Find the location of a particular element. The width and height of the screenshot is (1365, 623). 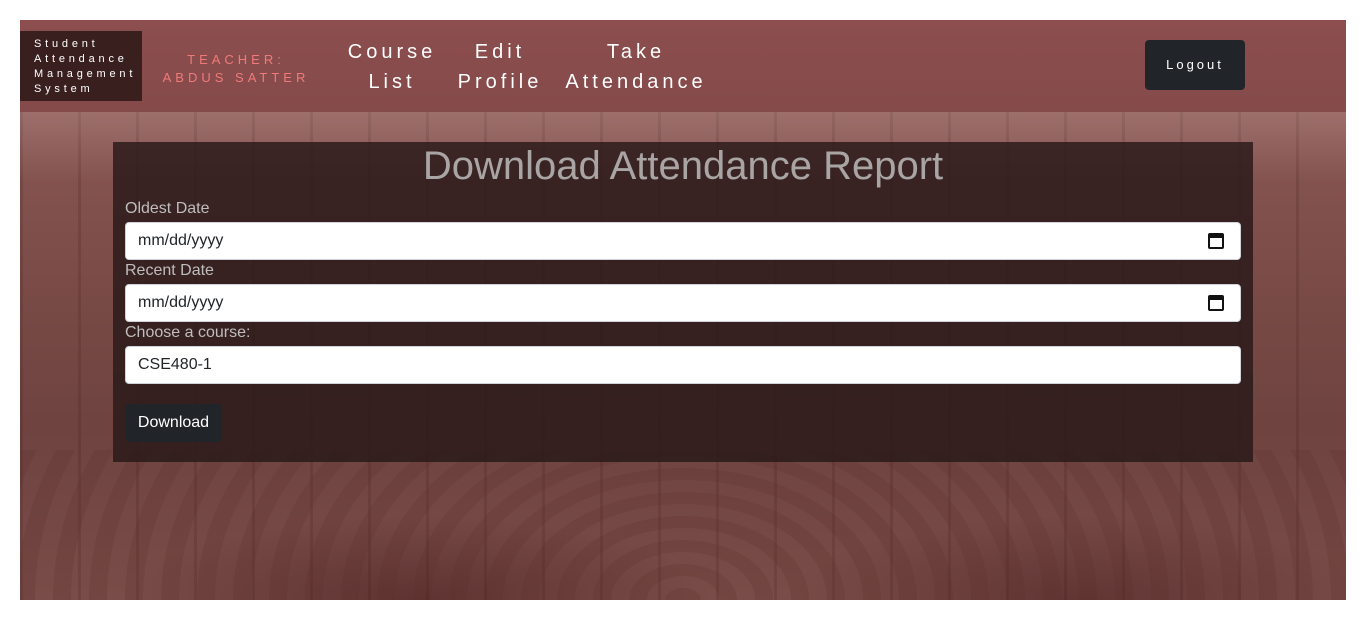

nav-course-list: Course List is located at coordinates (392, 67).